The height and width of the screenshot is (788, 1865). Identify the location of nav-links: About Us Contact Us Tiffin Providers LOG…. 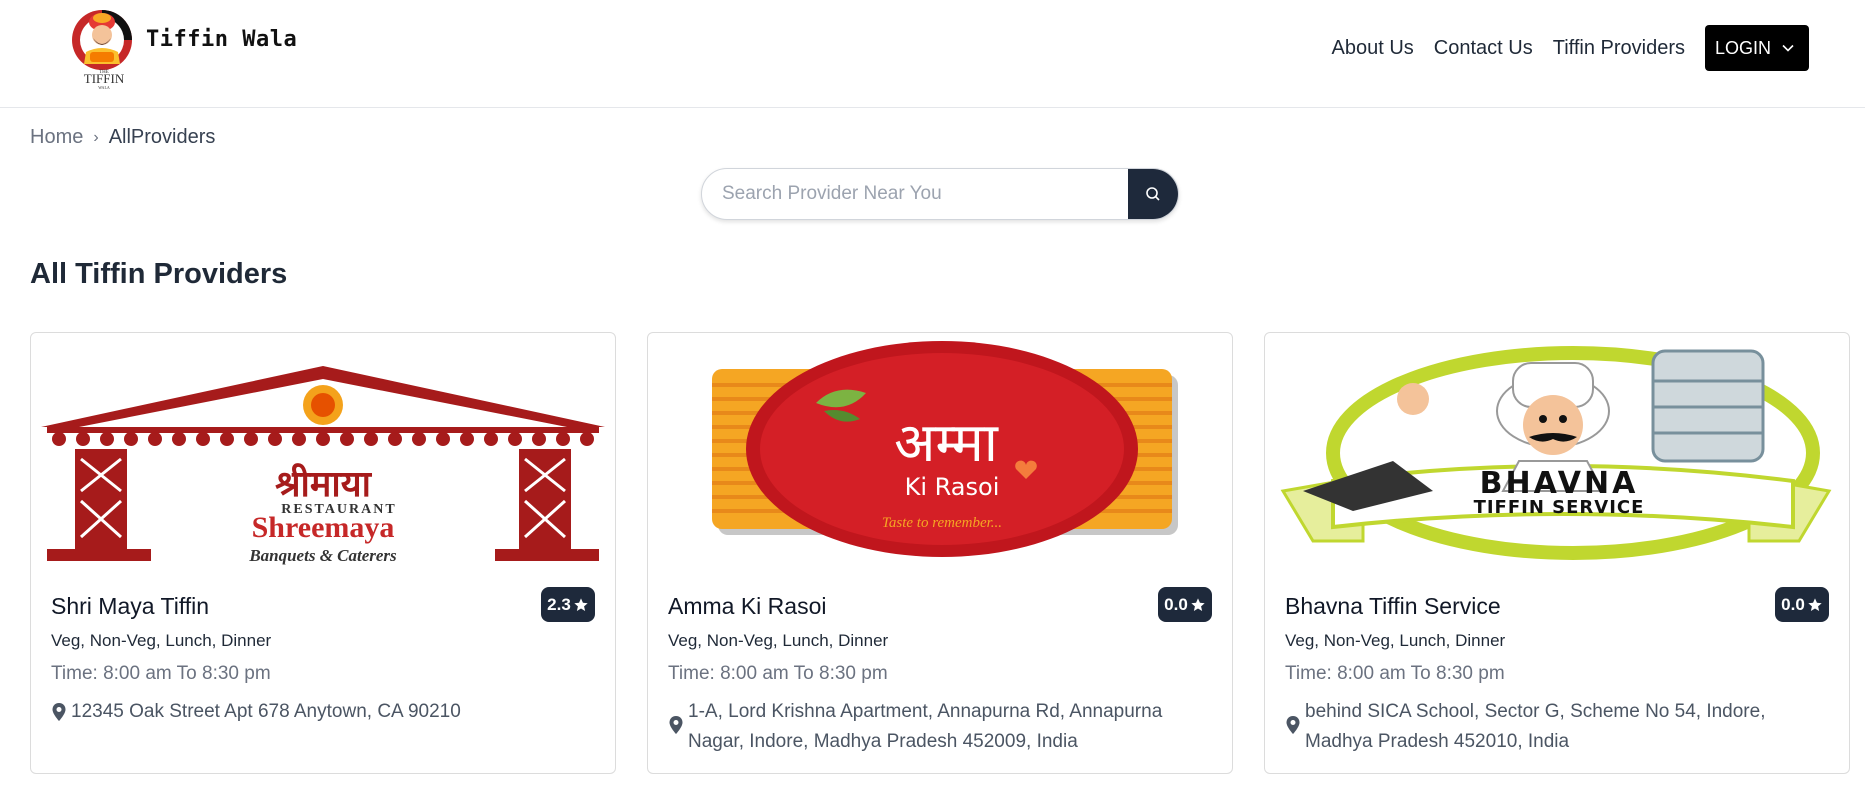
(1560, 48).